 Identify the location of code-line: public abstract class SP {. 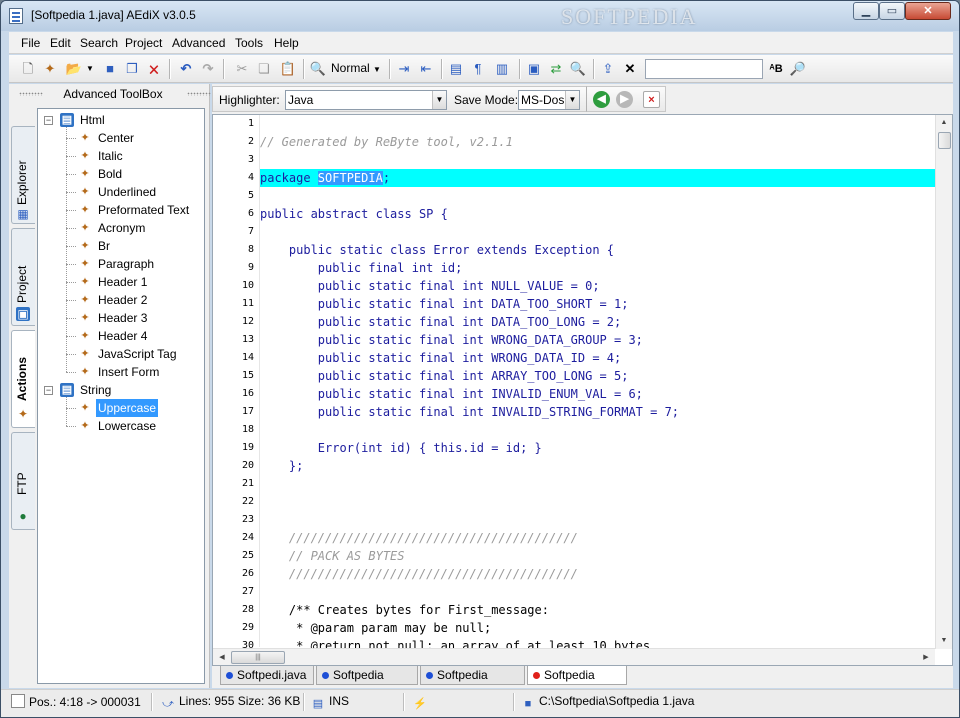
(598, 214).